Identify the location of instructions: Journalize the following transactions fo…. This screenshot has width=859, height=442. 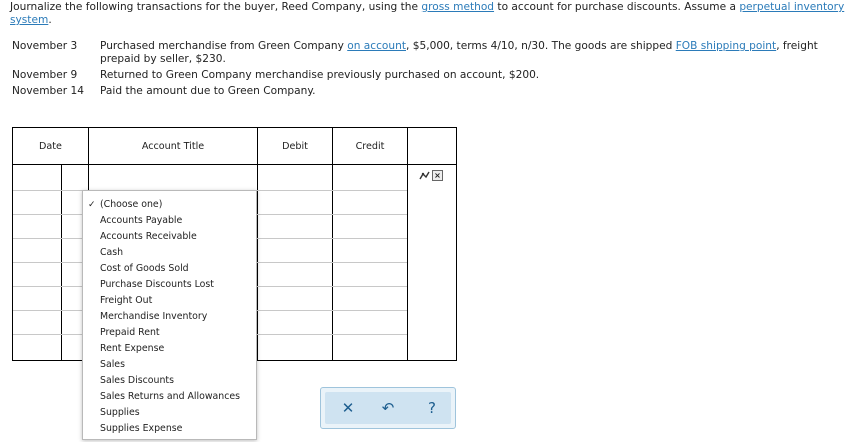
(430, 14).